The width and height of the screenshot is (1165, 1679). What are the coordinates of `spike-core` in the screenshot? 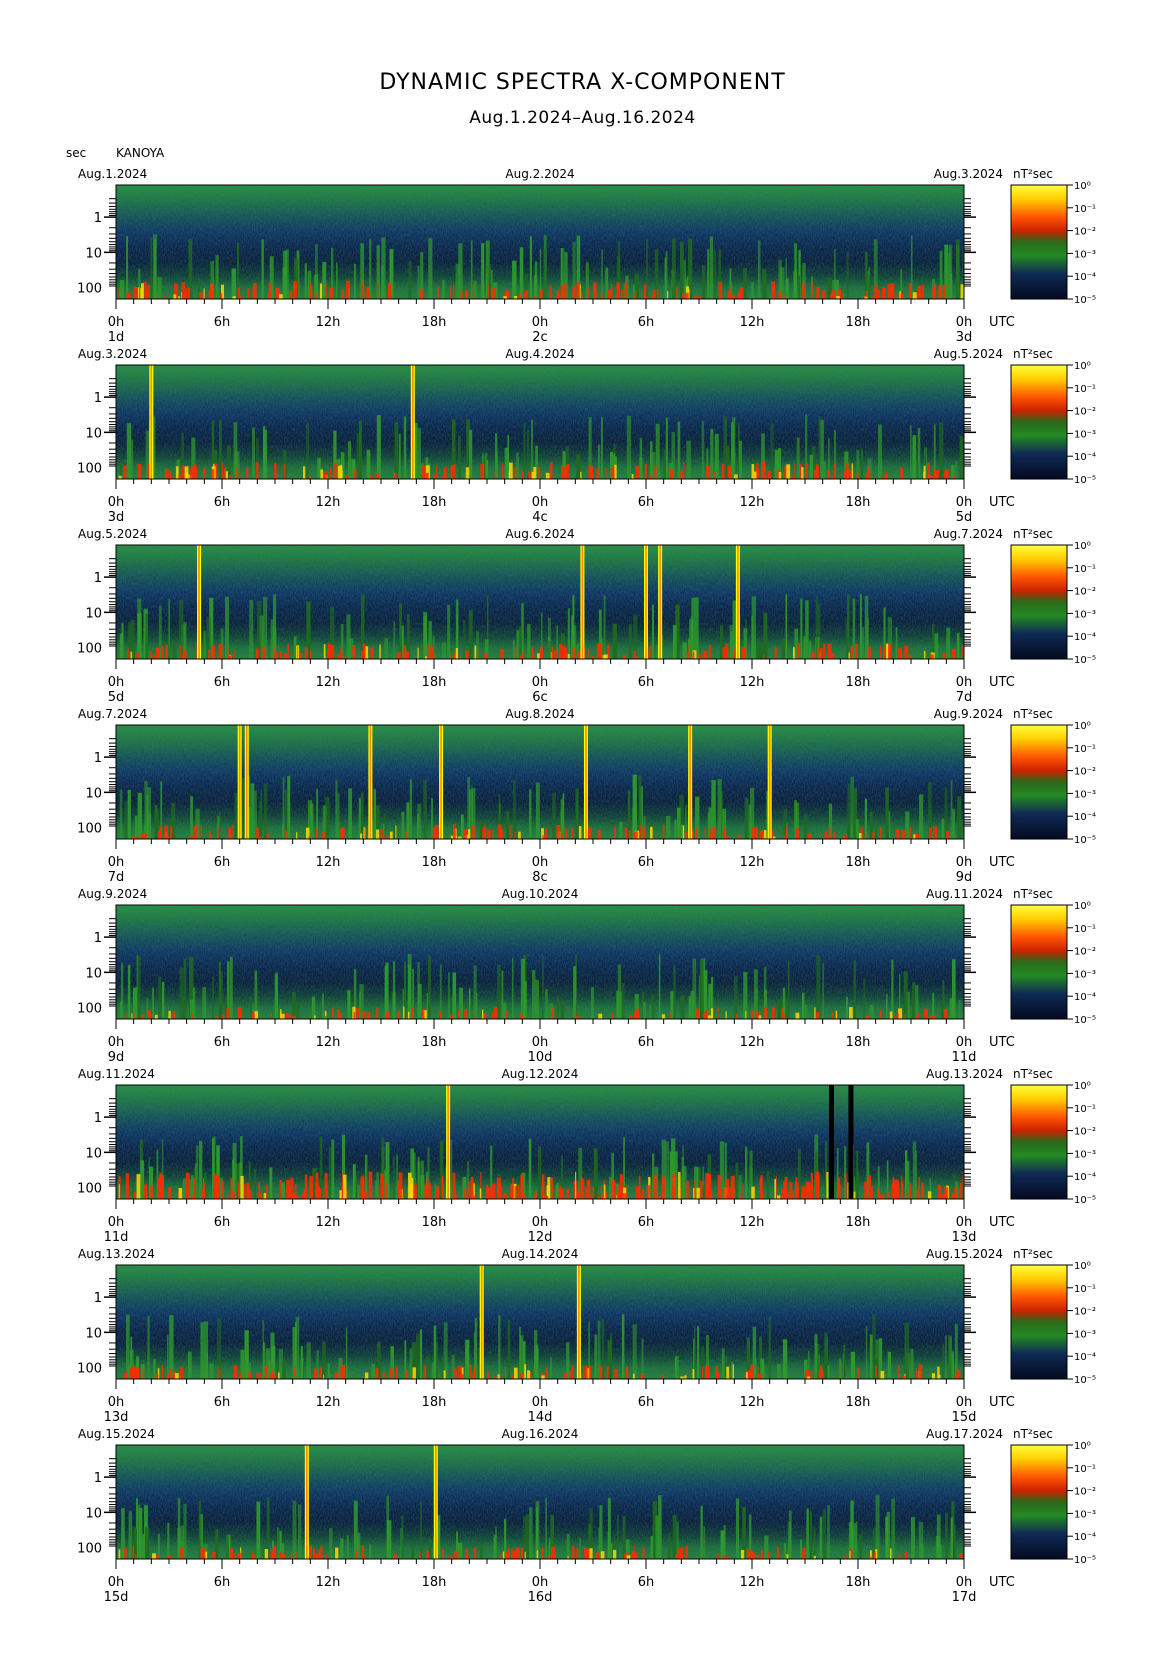 It's located at (660, 602).